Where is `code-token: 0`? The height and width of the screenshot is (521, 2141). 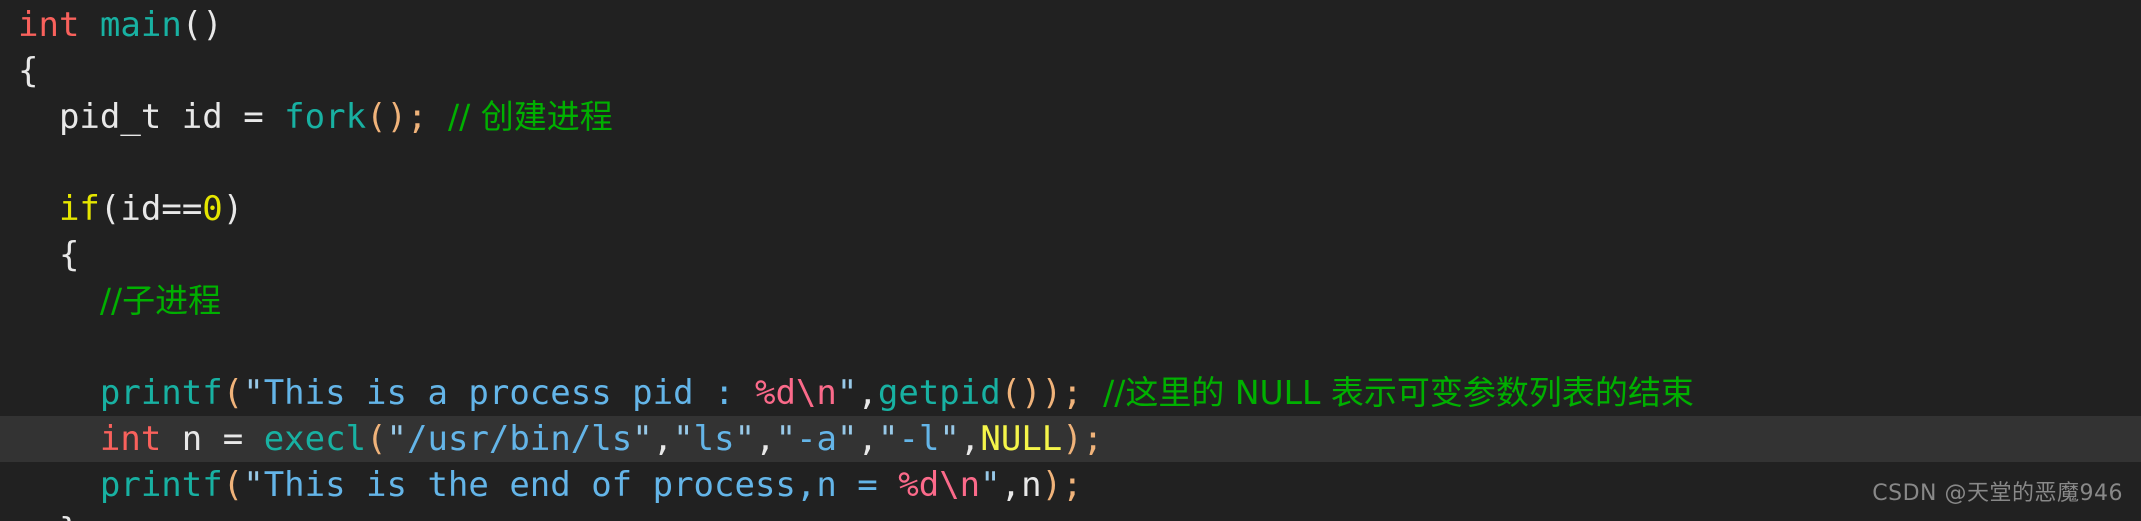 code-token: 0 is located at coordinates (212, 209).